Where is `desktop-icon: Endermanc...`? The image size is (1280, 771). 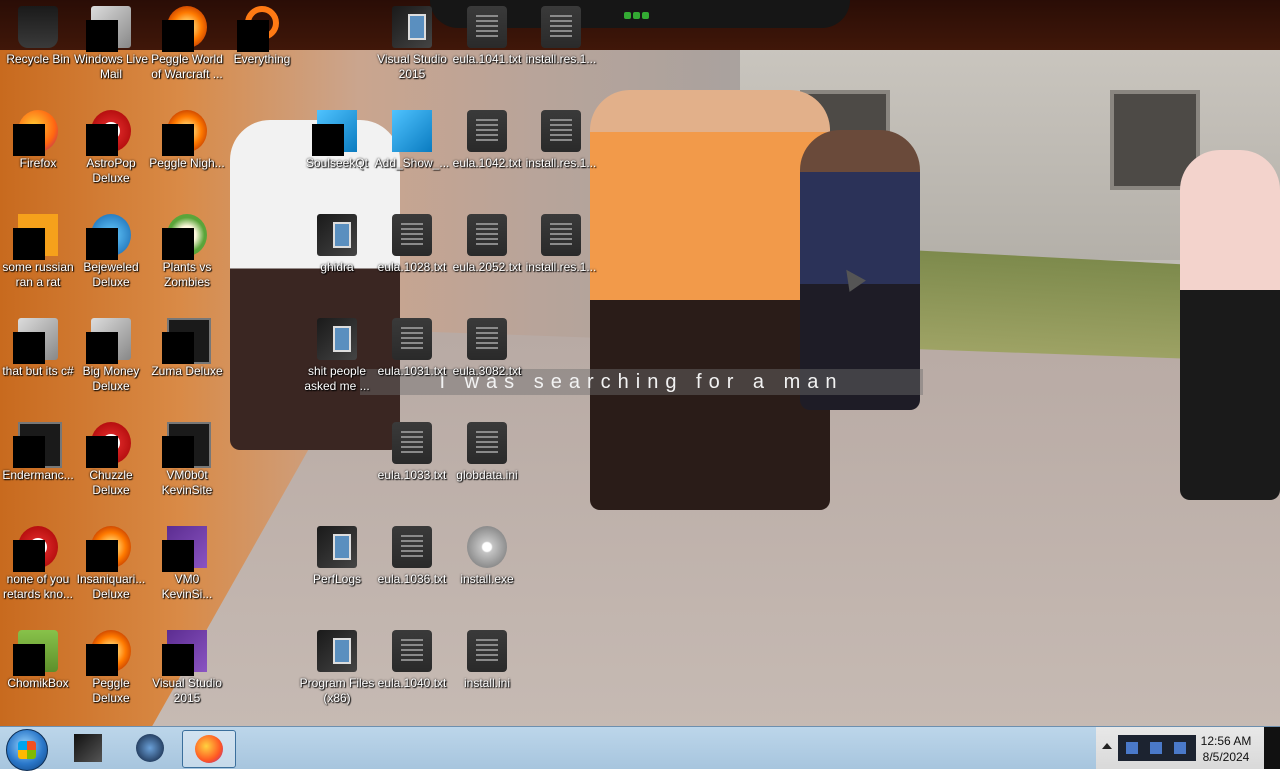 desktop-icon: Endermanc... is located at coordinates (38, 466).